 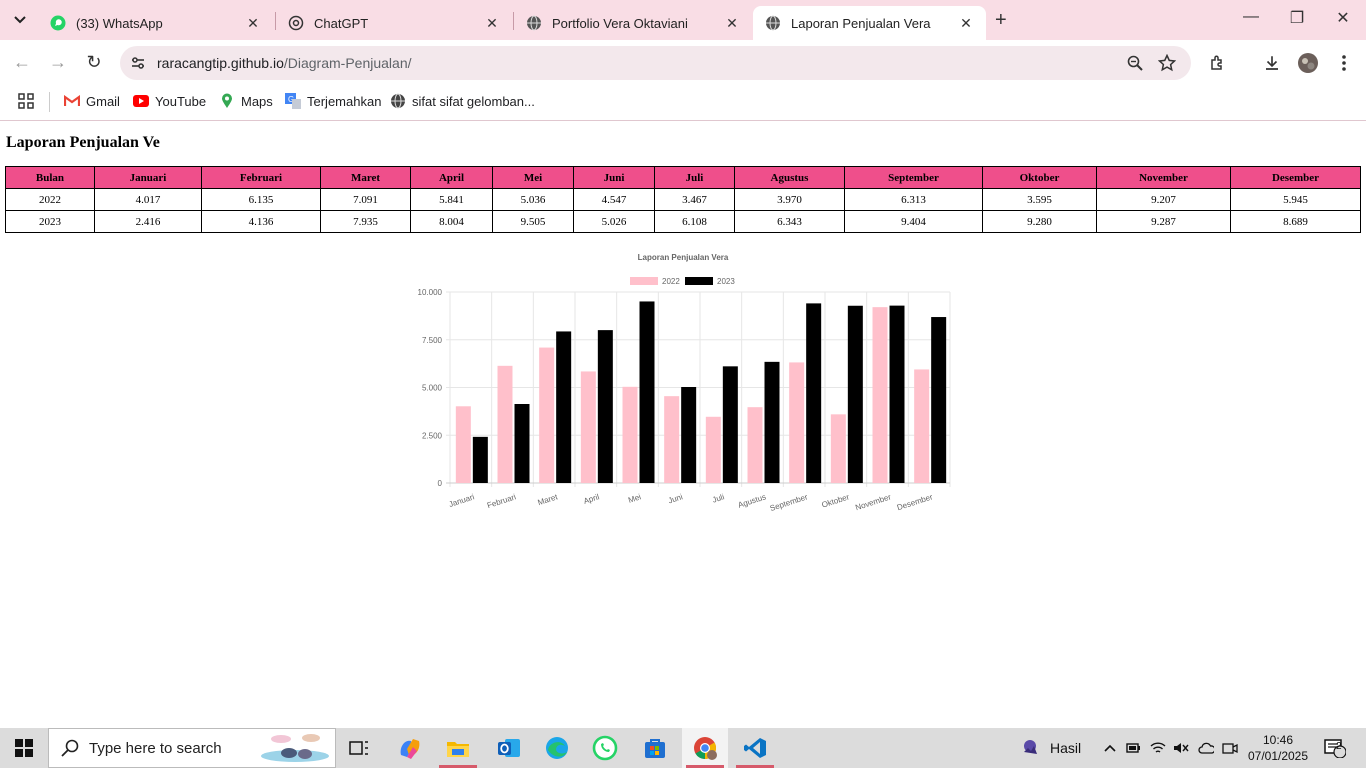 I want to click on apps-grid-icon, so click(x=26, y=101).